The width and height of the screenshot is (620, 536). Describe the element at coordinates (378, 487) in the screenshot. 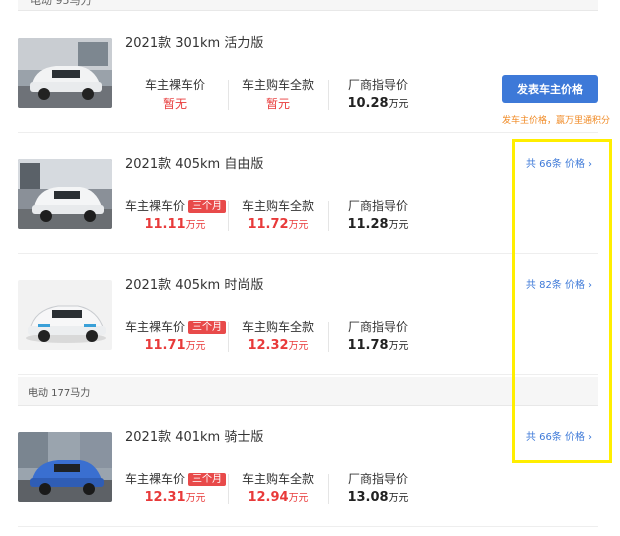

I see `guide-price: 厂商指导价 13.08万元` at that location.